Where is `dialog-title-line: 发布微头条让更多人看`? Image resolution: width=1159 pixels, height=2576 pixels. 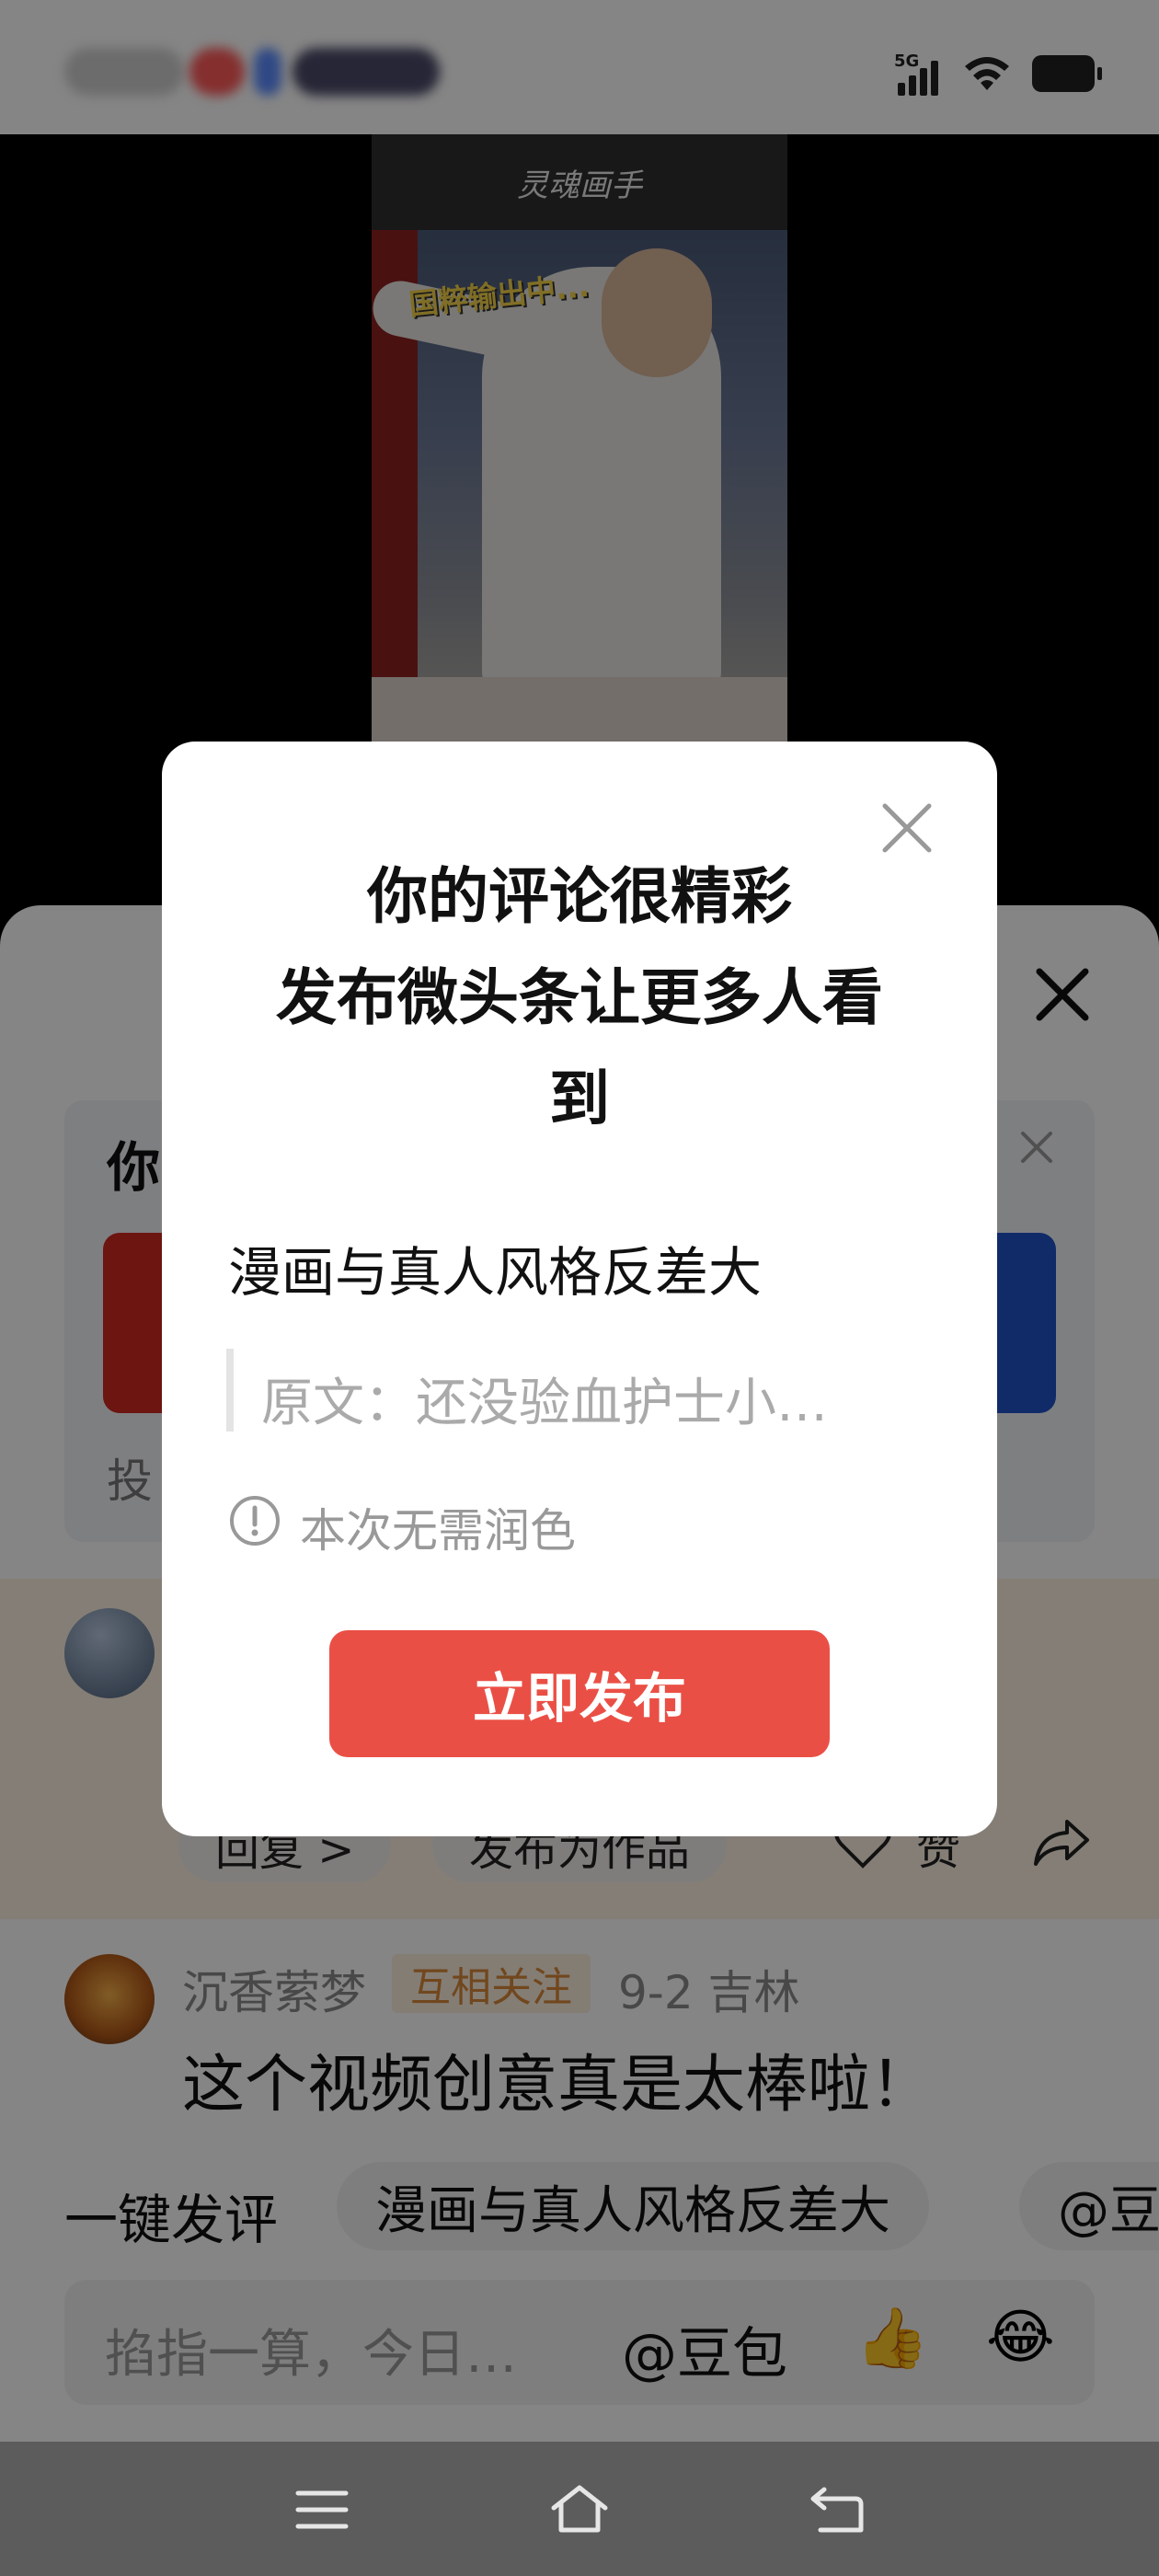
dialog-title-line: 发布微头条让更多人看 is located at coordinates (579, 997).